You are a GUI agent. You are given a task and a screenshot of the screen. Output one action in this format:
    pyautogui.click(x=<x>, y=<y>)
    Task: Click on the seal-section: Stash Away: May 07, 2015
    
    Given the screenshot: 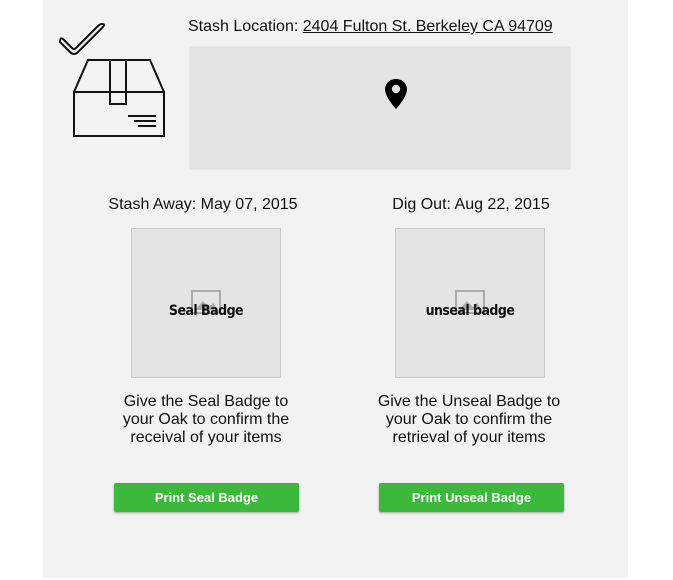 What is the action you would take?
    pyautogui.click(x=203, y=205)
    